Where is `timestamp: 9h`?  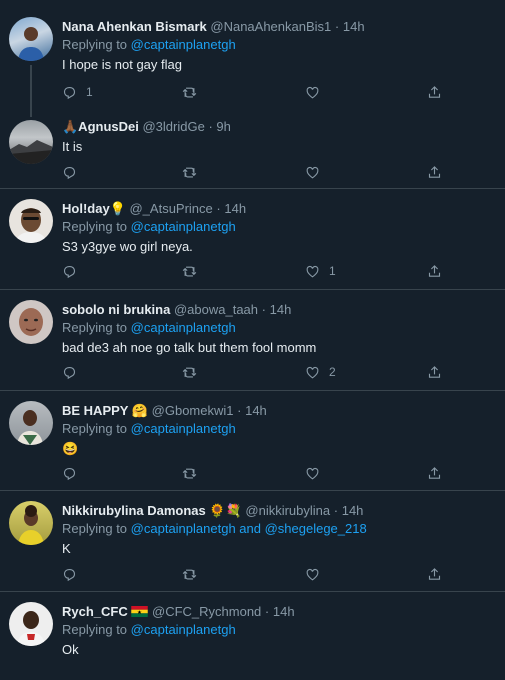
timestamp: 9h is located at coordinates (223, 126).